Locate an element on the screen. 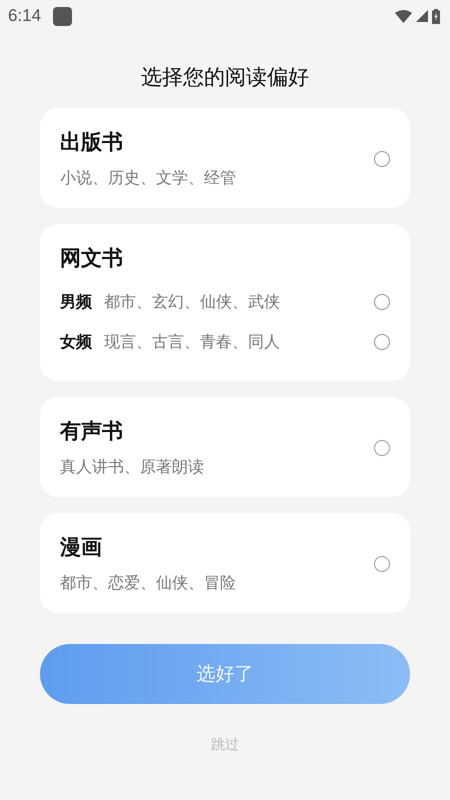  status-time: 6:14 is located at coordinates (25, 16).